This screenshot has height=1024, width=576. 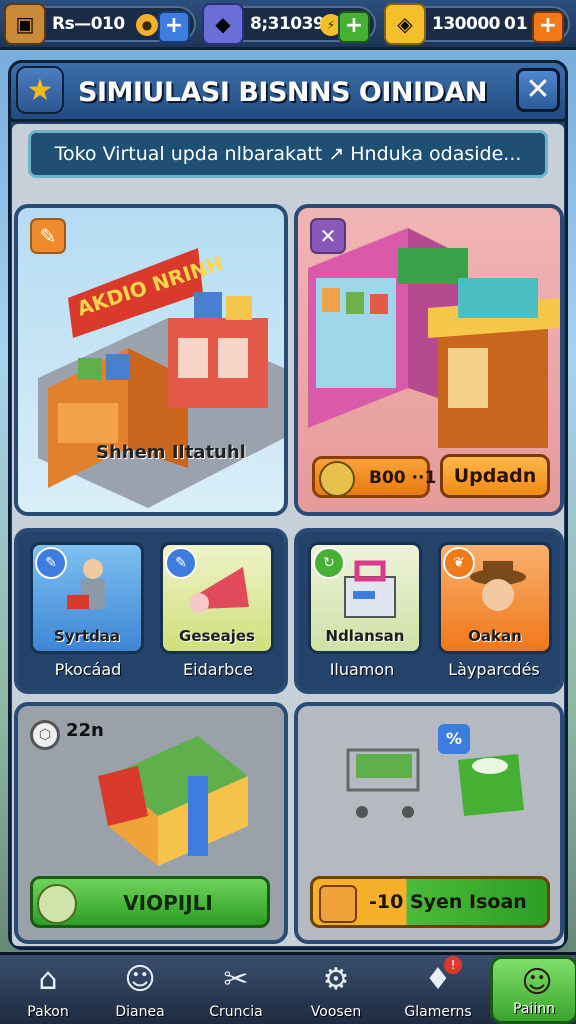 I want to click on tools-tag-icon: ✕, so click(x=328, y=236).